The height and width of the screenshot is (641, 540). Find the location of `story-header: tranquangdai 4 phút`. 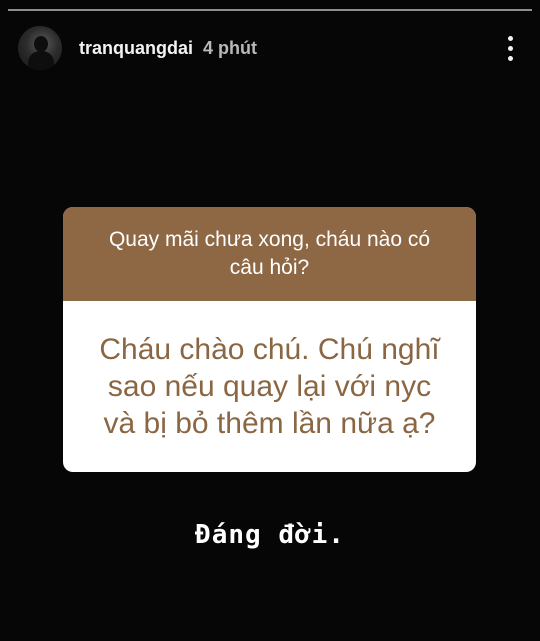

story-header: tranquangdai 4 phút is located at coordinates (270, 48).